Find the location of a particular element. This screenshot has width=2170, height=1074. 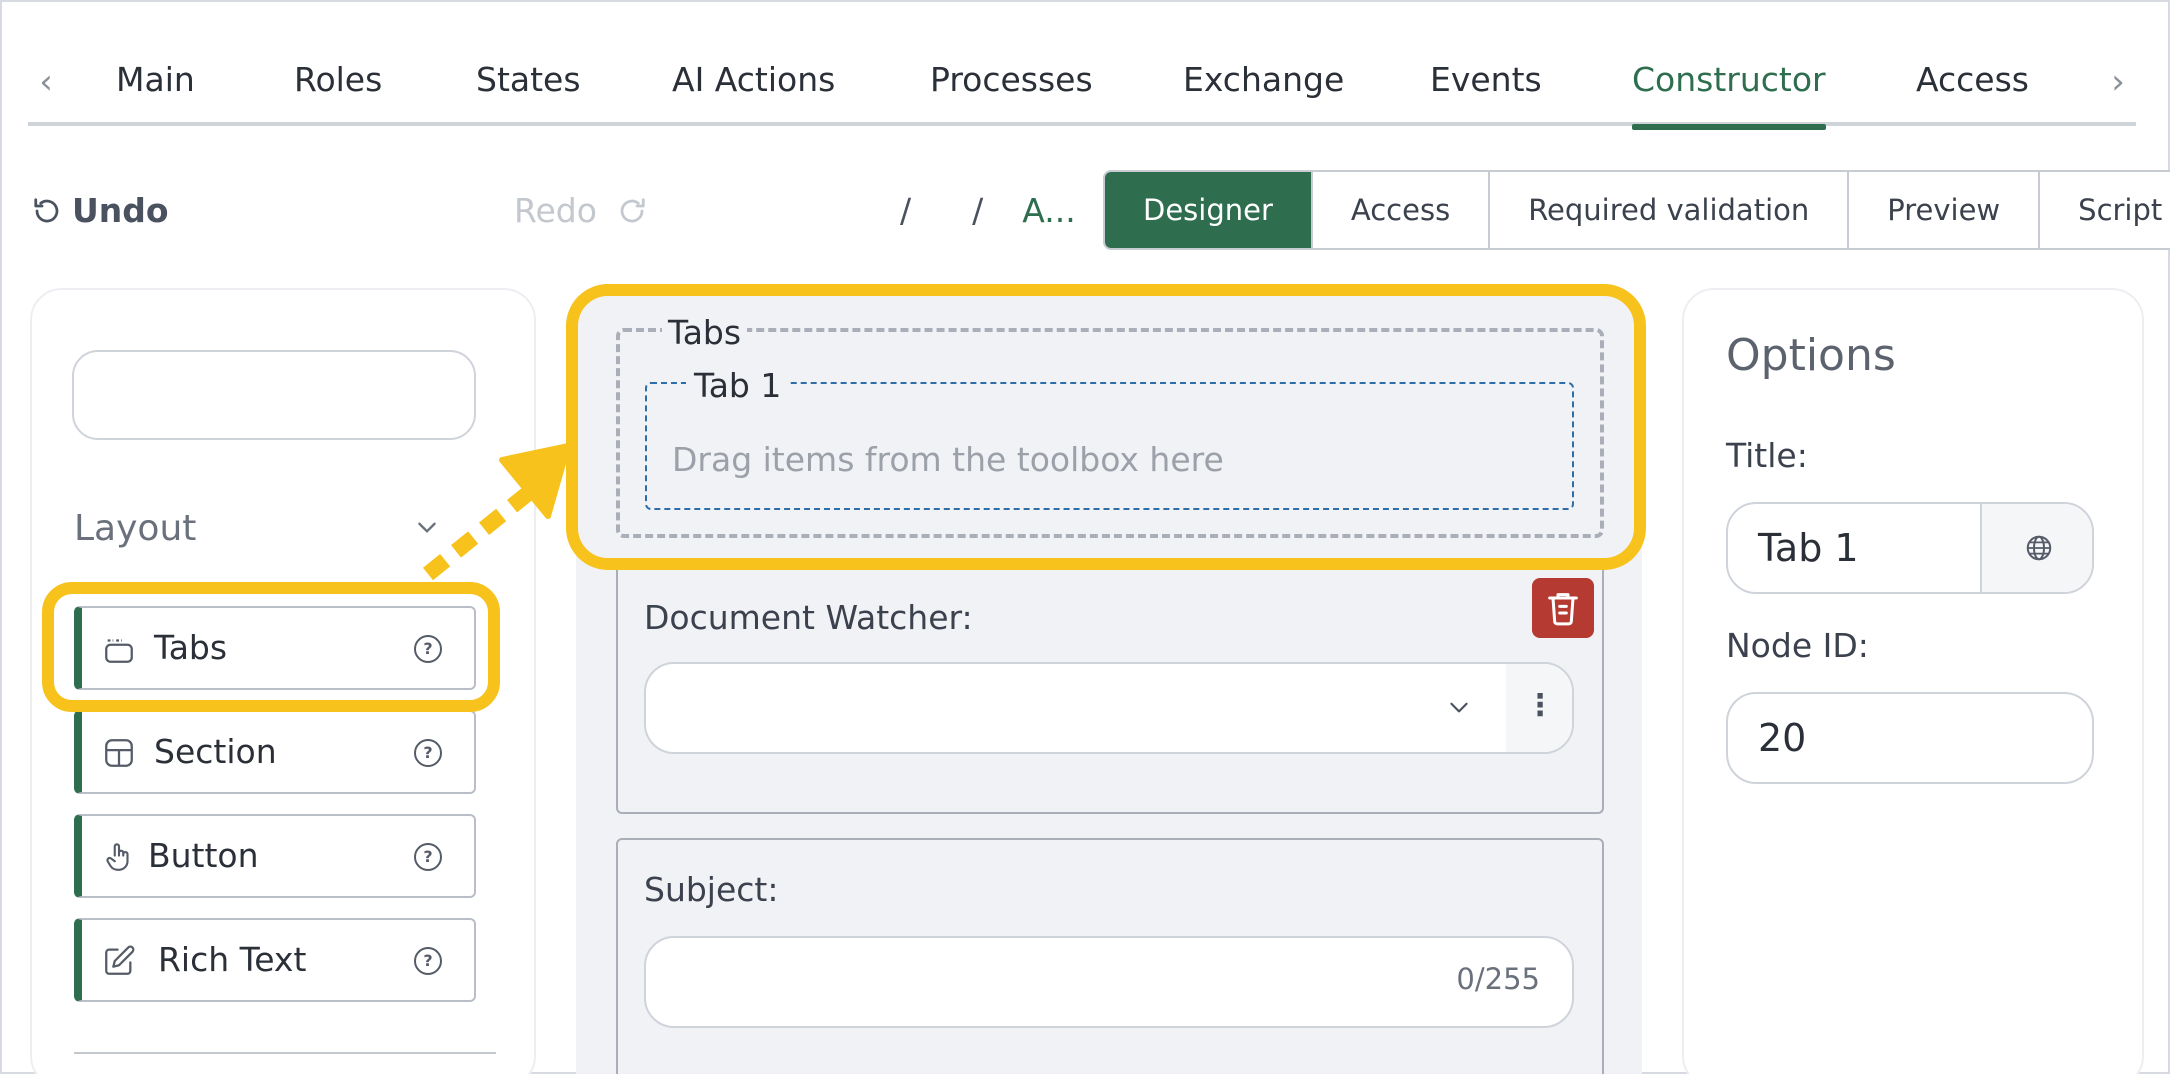

section-icon is located at coordinates (119, 753).